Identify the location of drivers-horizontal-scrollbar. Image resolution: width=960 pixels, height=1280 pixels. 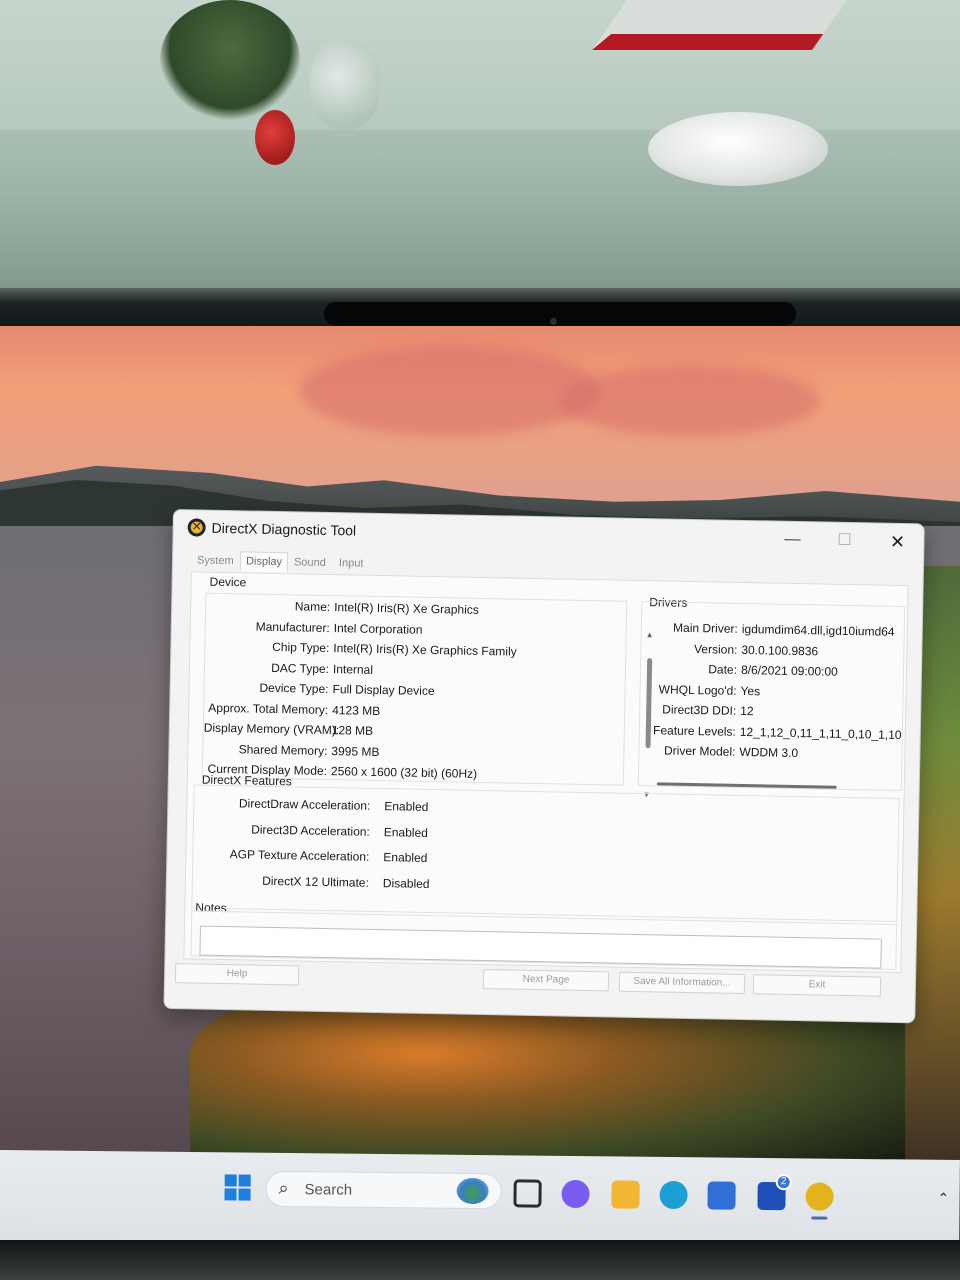
(746, 785).